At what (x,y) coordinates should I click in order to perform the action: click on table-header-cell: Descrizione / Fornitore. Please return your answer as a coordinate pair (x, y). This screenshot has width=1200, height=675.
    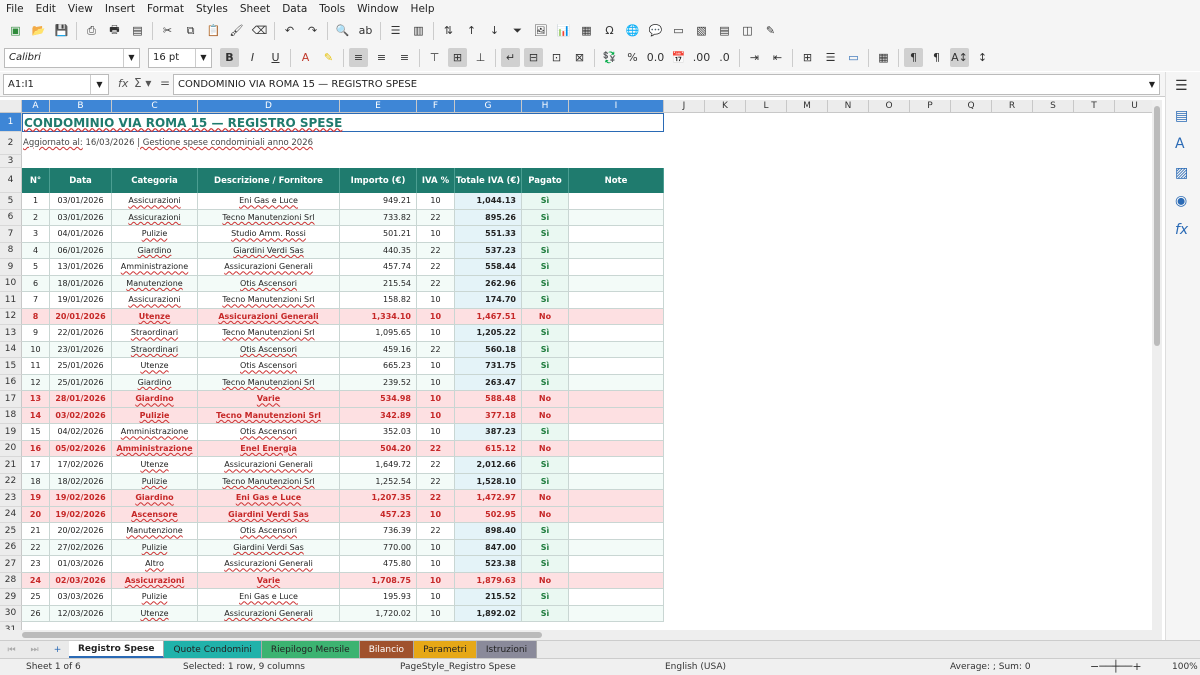
    Looking at the image, I should click on (269, 180).